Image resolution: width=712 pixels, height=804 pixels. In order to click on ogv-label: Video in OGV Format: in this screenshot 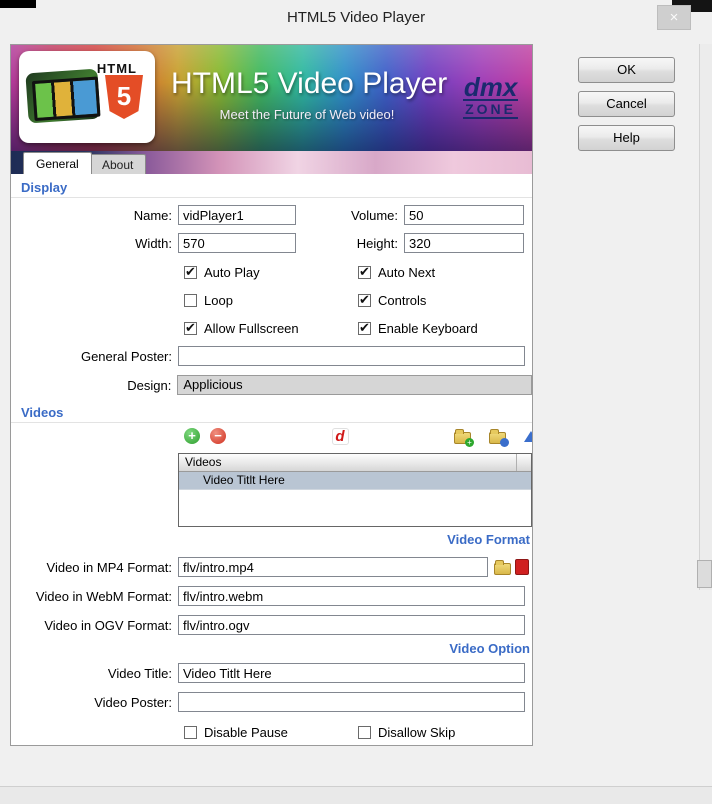, I will do `click(108, 625)`.